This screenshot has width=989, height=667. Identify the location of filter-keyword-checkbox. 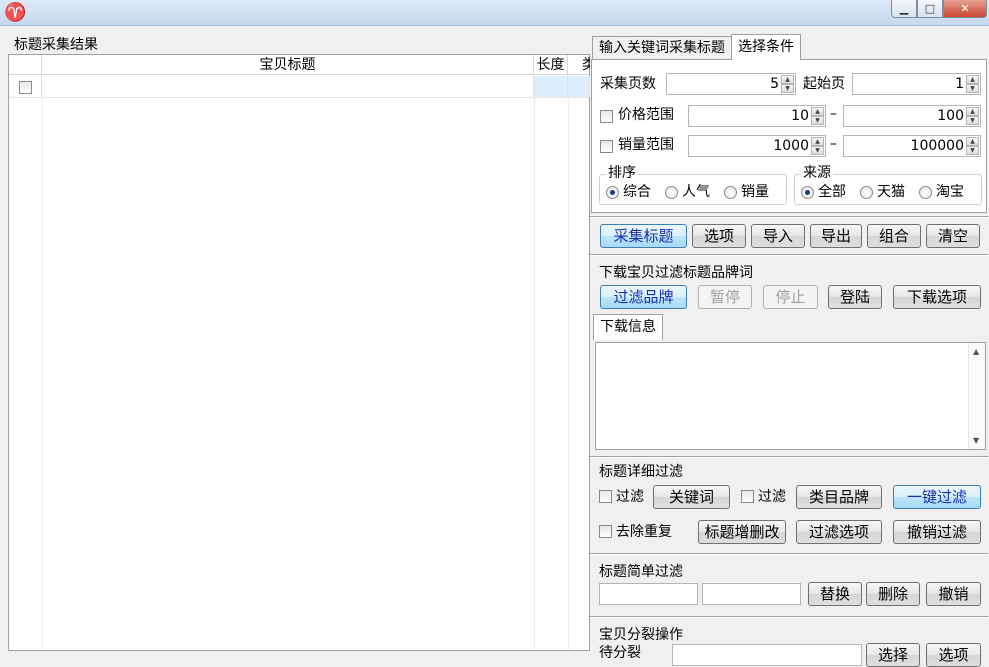
(605, 496).